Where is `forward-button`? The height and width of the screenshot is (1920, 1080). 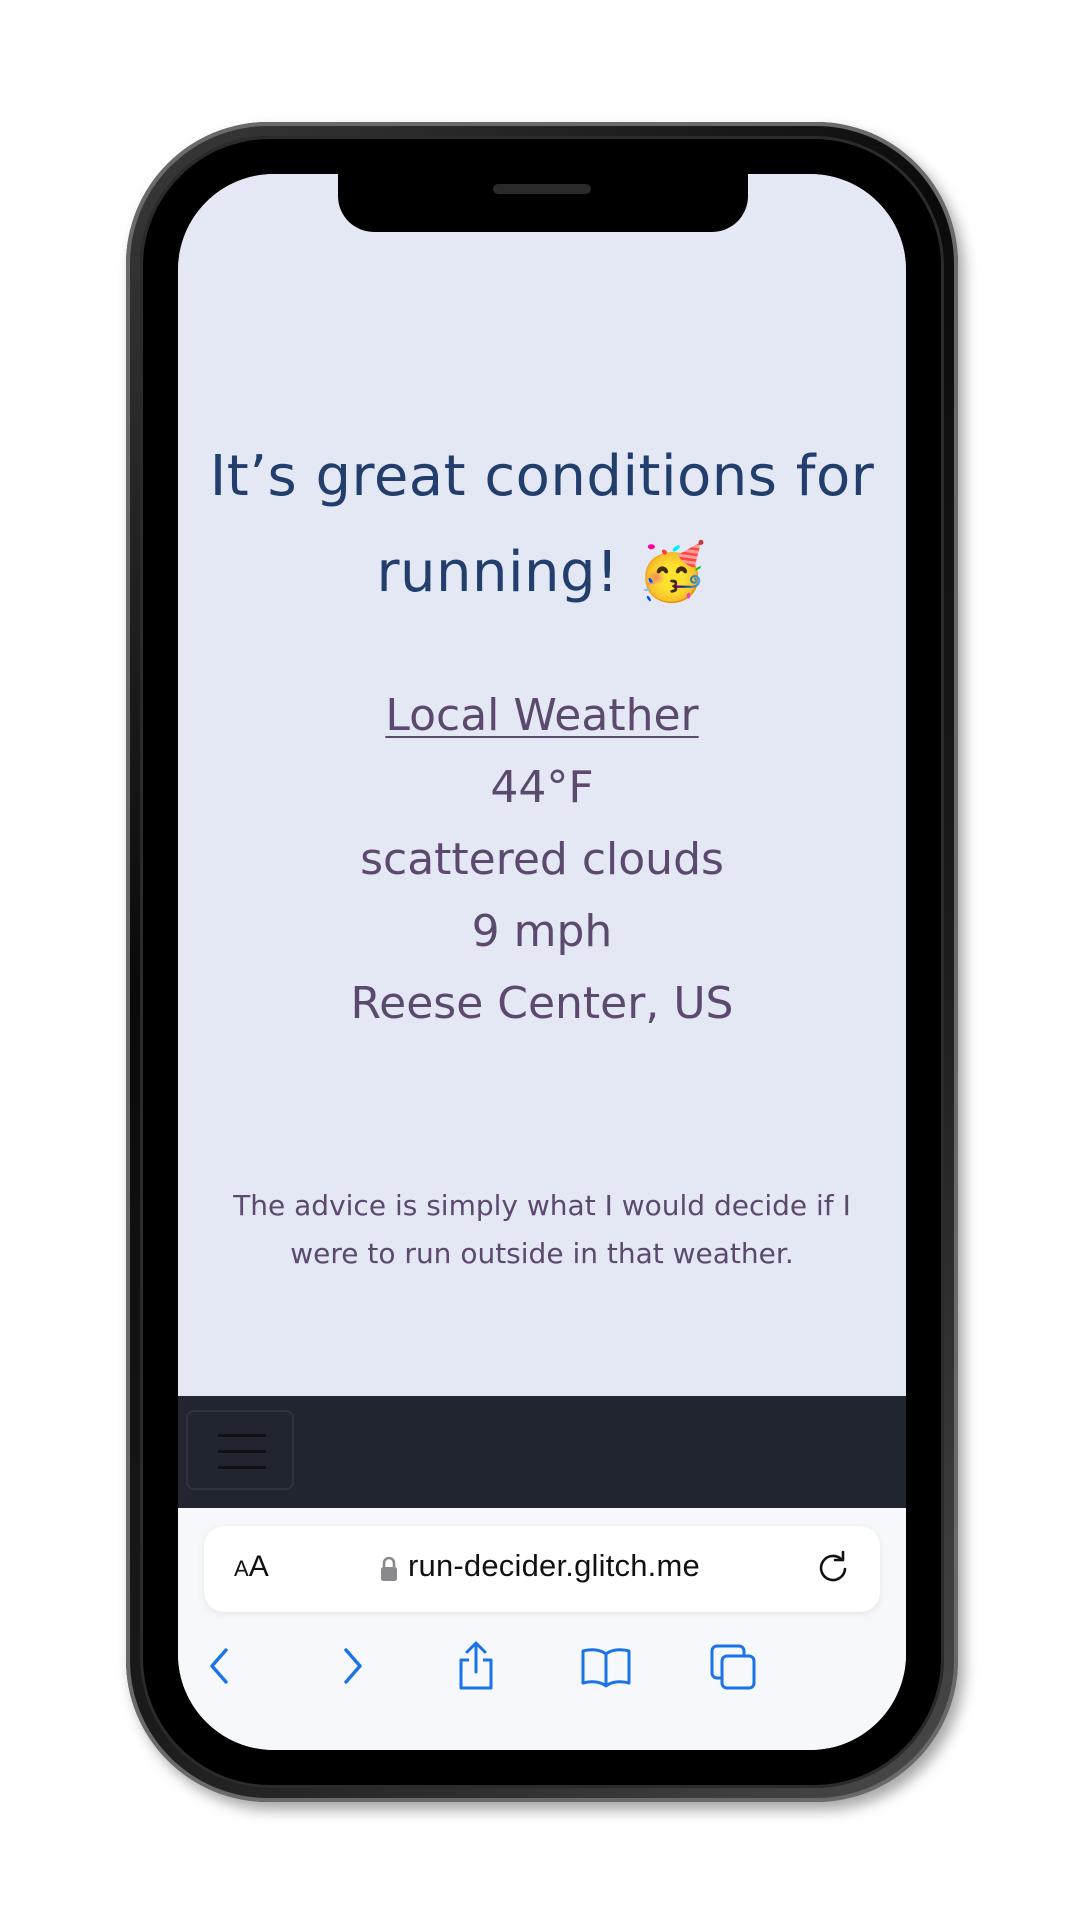
forward-button is located at coordinates (350, 1666).